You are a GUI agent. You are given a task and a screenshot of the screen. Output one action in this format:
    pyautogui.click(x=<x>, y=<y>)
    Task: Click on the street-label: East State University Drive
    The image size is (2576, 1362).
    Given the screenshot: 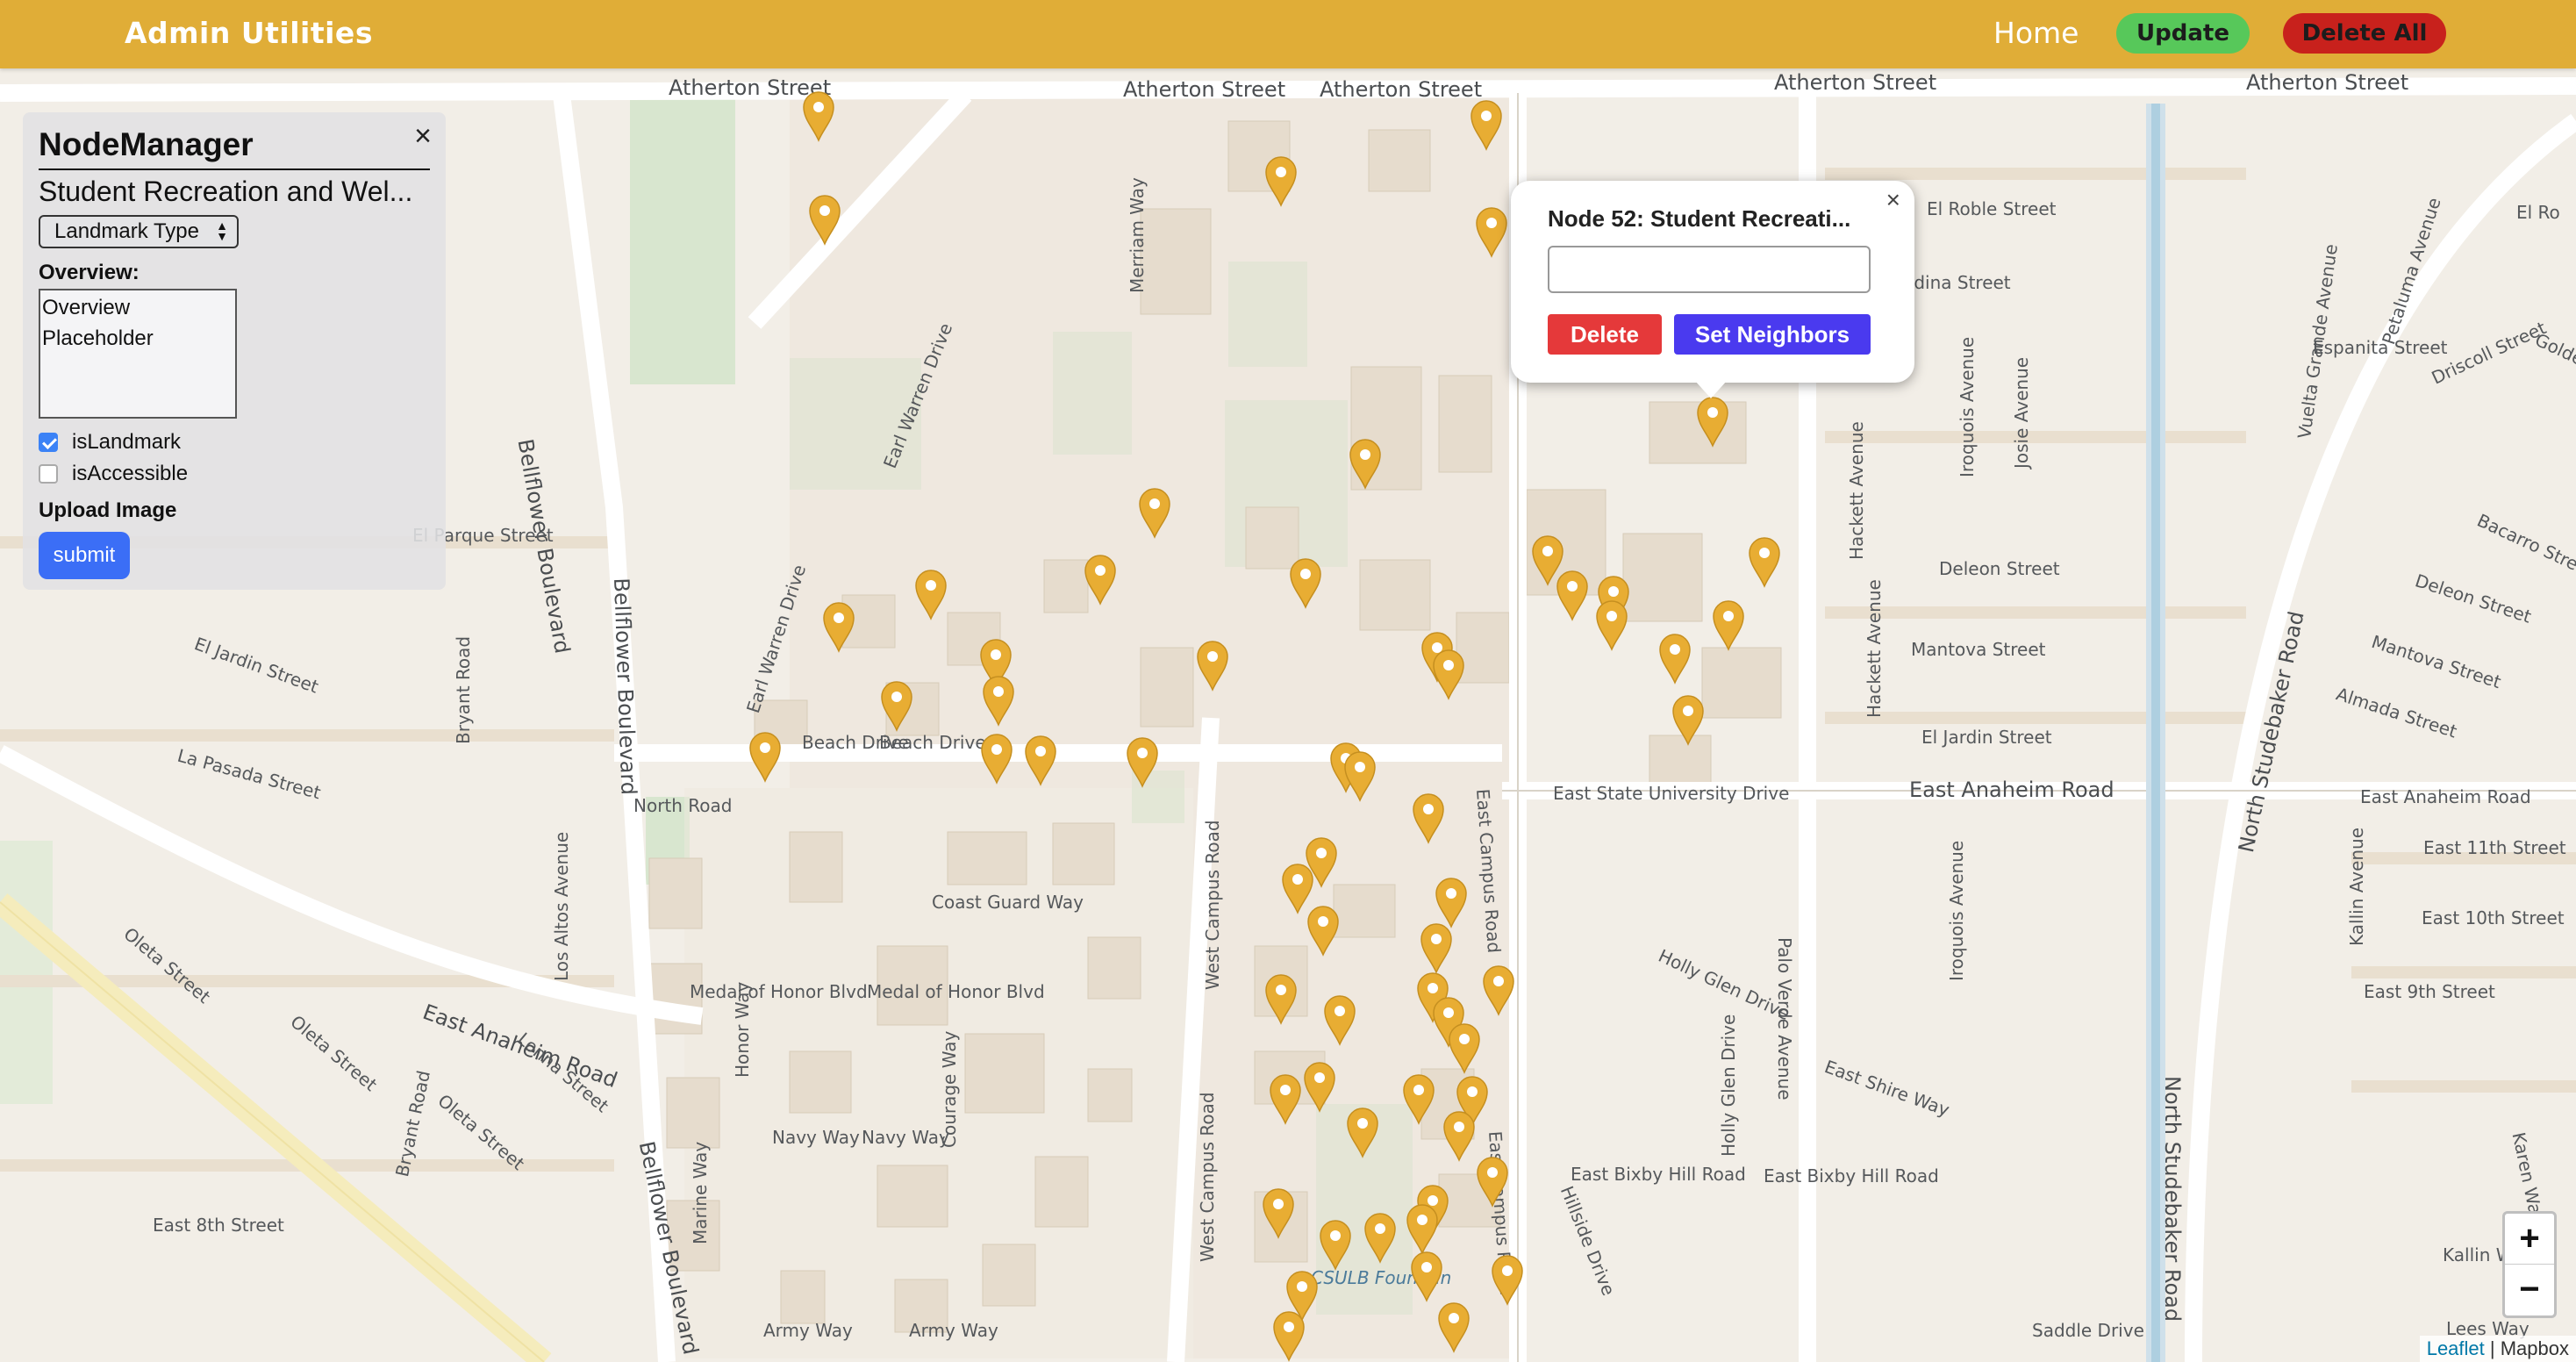 What is the action you would take?
    pyautogui.click(x=1671, y=793)
    